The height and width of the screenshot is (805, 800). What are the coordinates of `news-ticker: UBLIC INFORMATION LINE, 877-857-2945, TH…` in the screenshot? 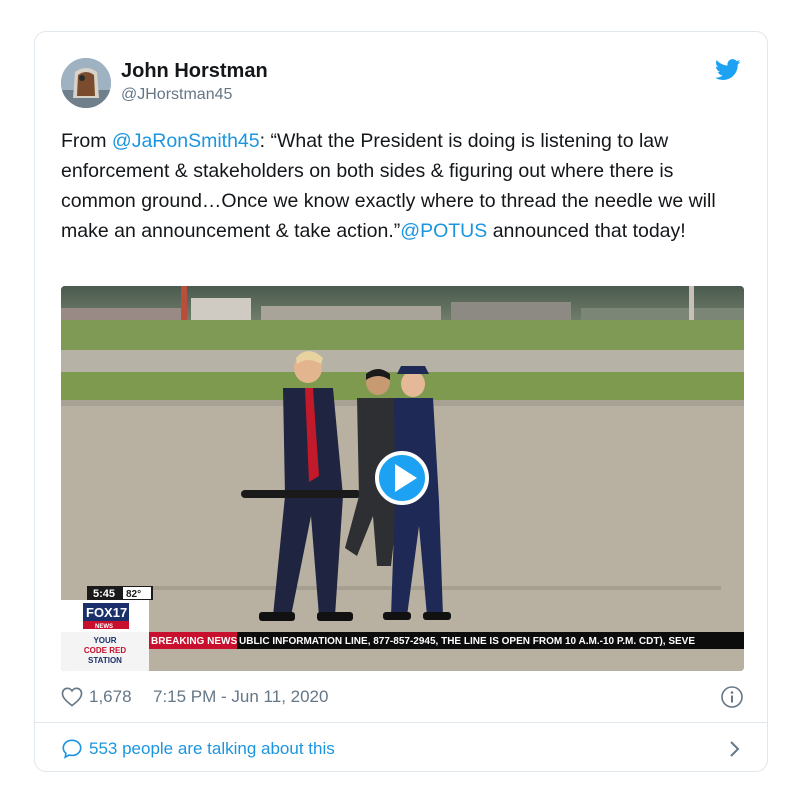 It's located at (467, 641).